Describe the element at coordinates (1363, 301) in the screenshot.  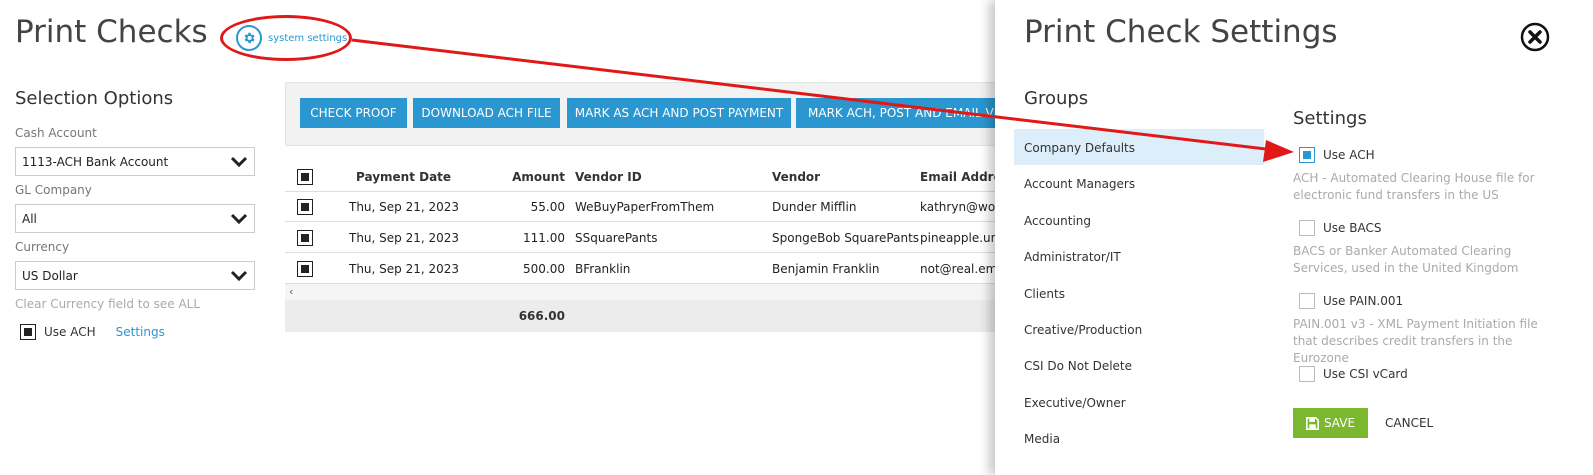
I see `use-pain001-label: Use PAIN.001` at that location.